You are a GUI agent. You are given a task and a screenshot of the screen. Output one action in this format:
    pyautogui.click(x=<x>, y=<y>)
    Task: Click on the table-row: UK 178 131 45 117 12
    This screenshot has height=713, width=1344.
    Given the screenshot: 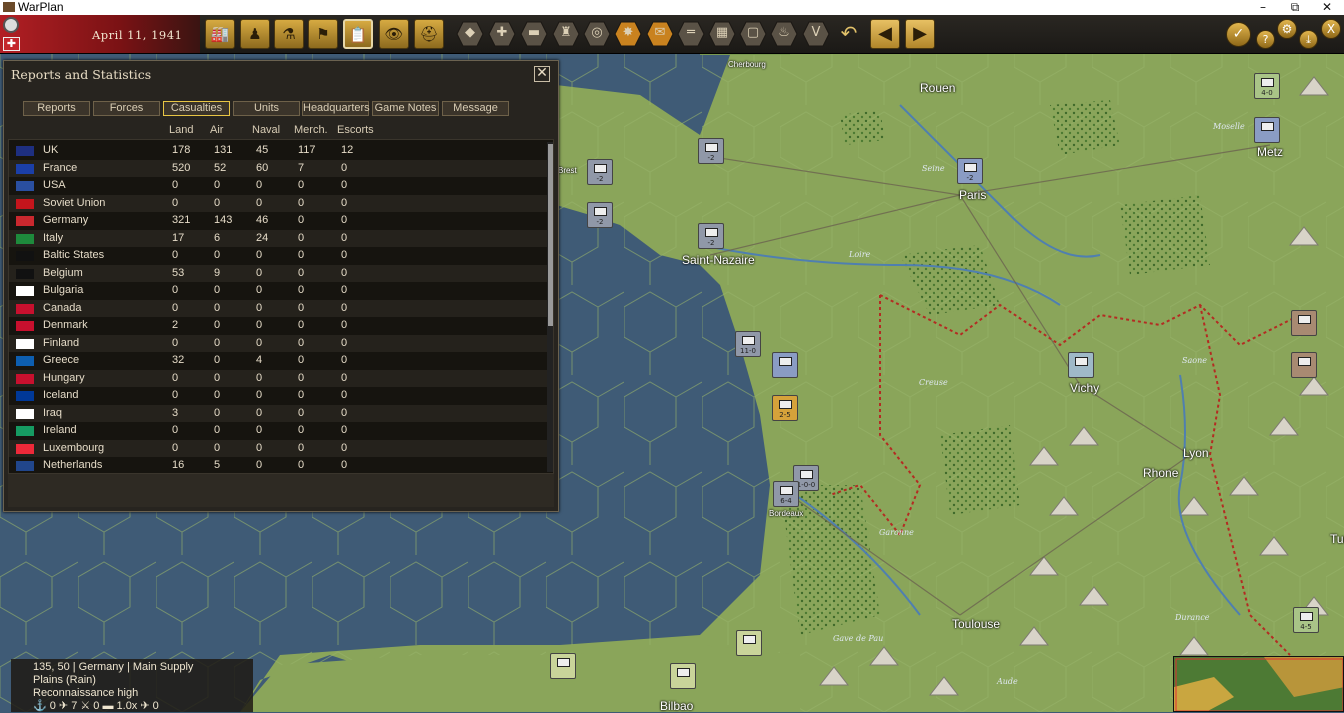 What is the action you would take?
    pyautogui.click(x=279, y=151)
    